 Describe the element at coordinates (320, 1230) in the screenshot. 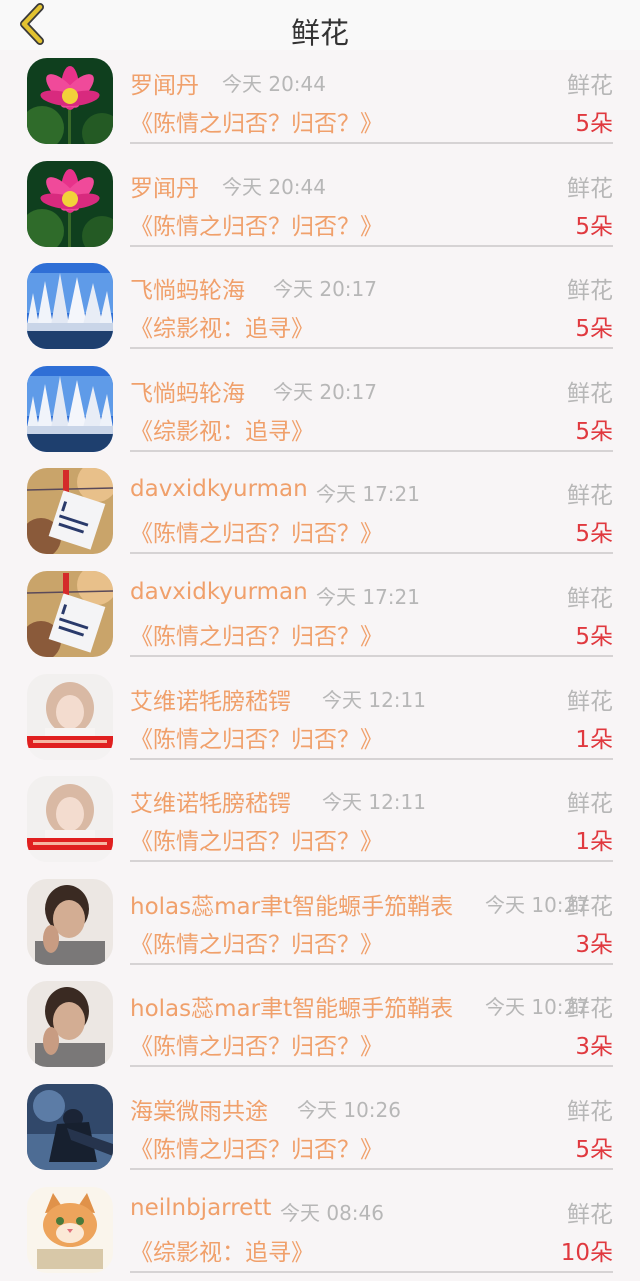

I see `list-item: neilnbjarrett 今天 08:46 鲜花《综影视：追寻》 10朵` at that location.